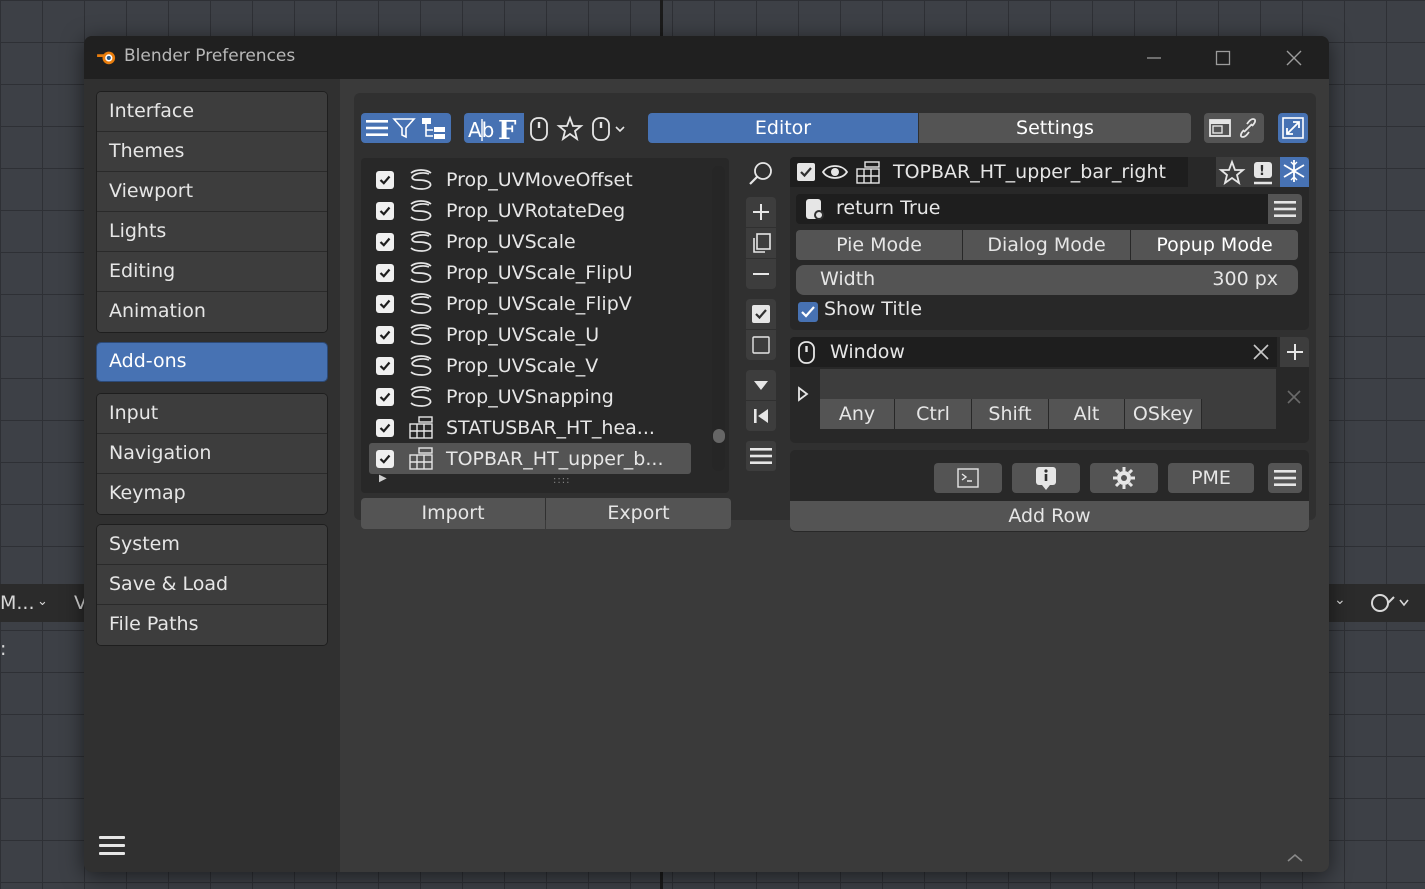 The image size is (1425, 889). I want to click on mouse-dropdown-icon, so click(612, 129).